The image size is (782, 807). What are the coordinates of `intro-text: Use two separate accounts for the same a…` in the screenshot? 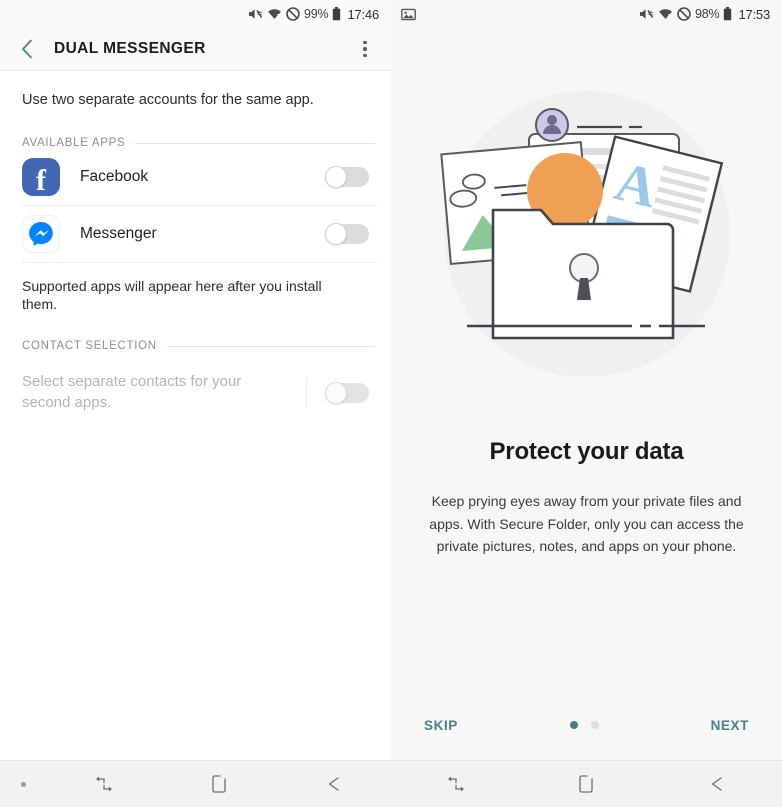 It's located at (168, 100).